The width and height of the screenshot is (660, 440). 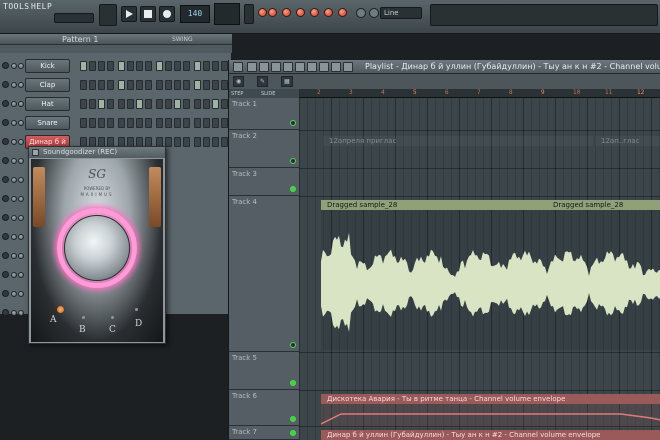 I want to click on track-header: Track 2, so click(x=264, y=149).